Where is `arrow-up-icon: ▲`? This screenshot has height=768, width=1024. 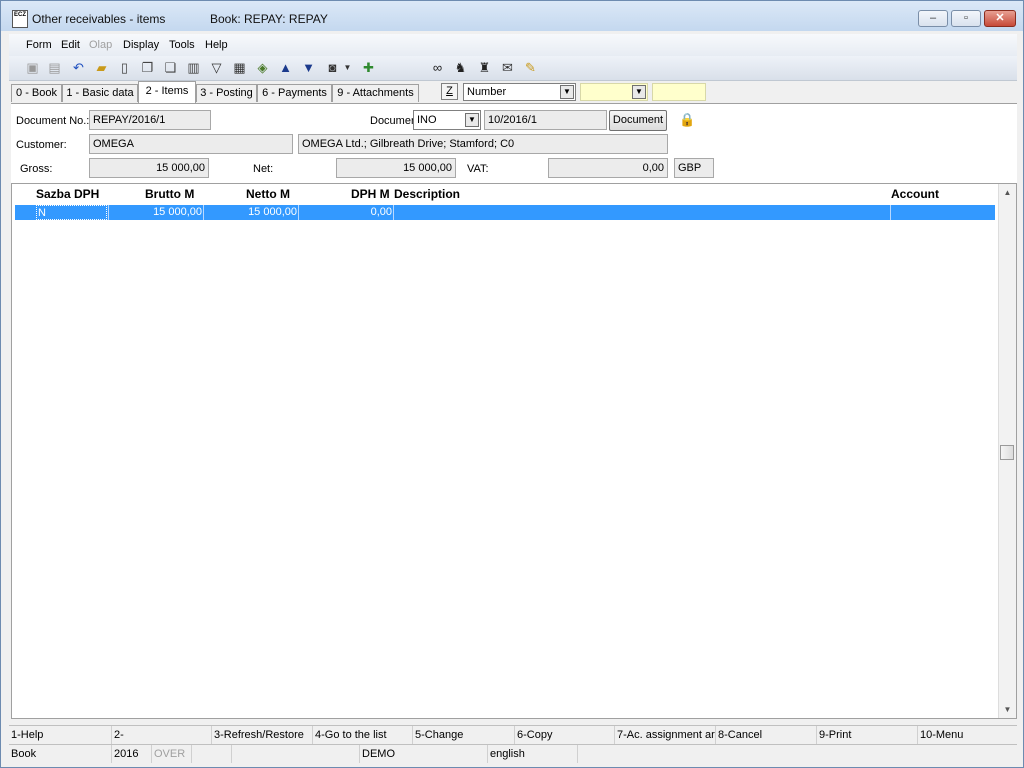
arrow-up-icon: ▲ is located at coordinates (285, 67).